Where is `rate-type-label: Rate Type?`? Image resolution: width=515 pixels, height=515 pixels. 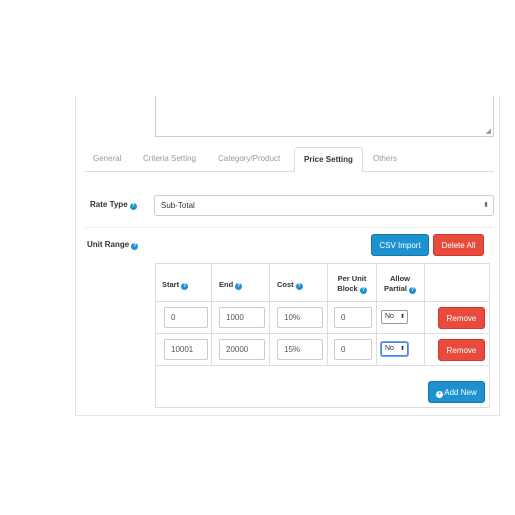 rate-type-label: Rate Type? is located at coordinates (113, 205).